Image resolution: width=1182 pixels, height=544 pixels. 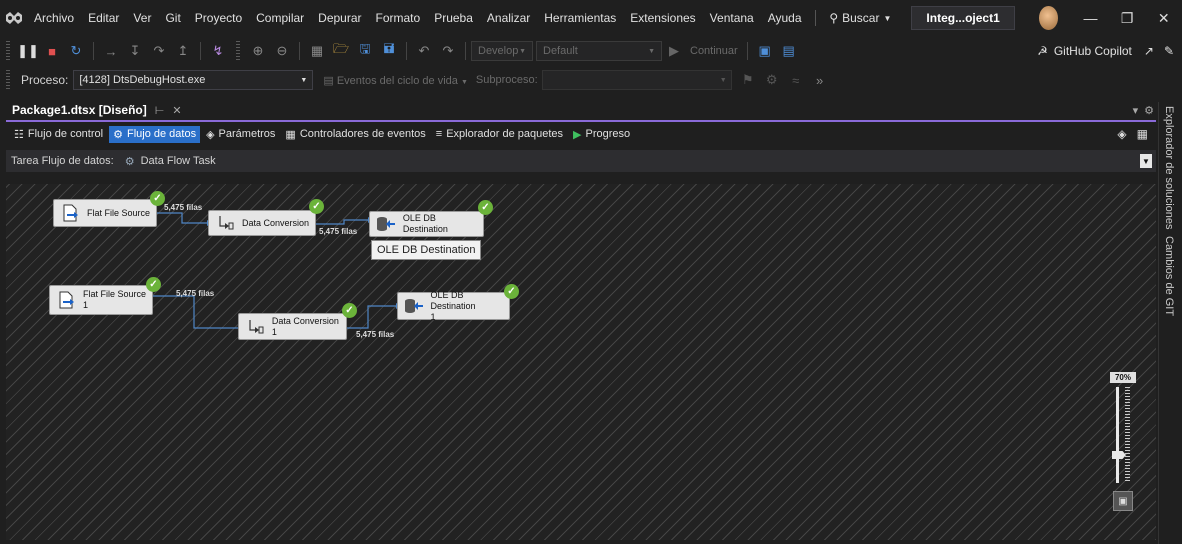 What do you see at coordinates (111, 51) in the screenshot?
I see `show-next-statement-icon: →` at bounding box center [111, 51].